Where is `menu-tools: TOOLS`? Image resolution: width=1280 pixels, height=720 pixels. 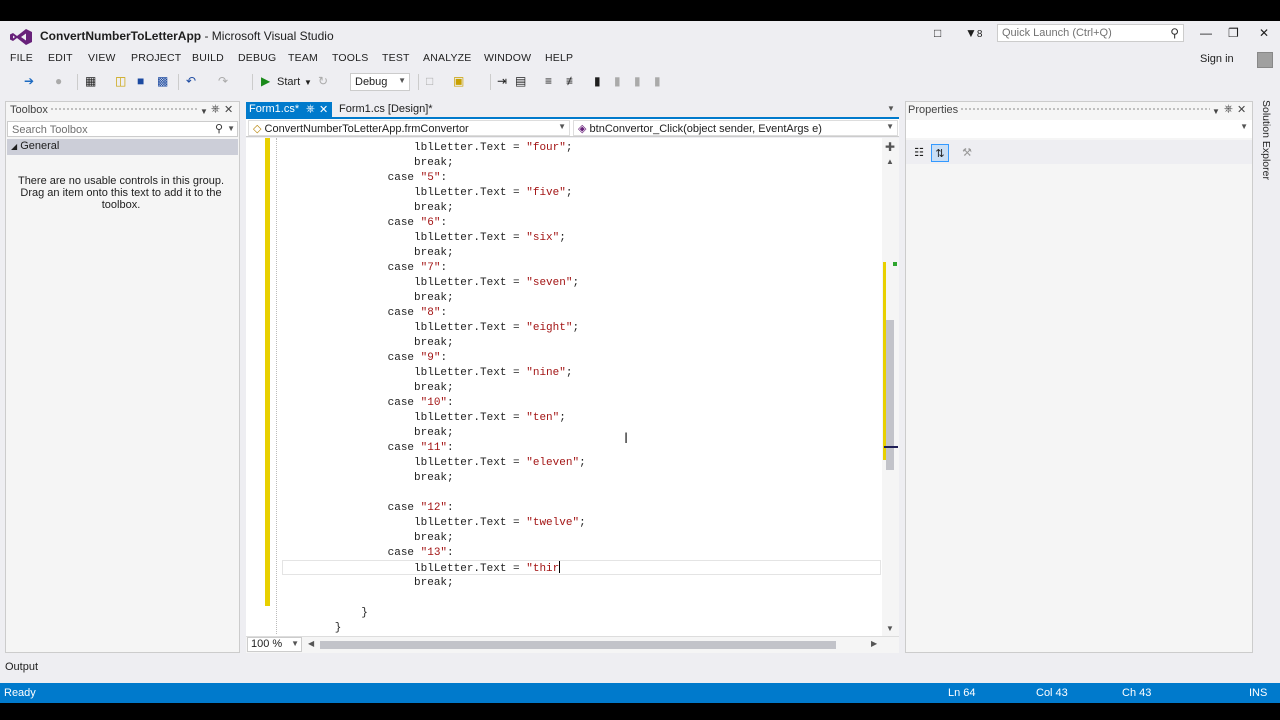
menu-tools: TOOLS is located at coordinates (350, 58).